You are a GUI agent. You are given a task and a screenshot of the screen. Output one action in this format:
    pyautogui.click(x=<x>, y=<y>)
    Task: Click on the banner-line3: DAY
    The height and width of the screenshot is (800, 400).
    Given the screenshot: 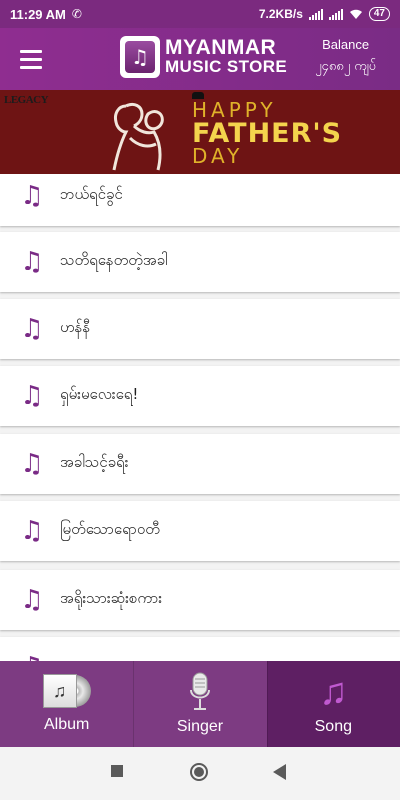 What is the action you would take?
    pyautogui.click(x=218, y=156)
    